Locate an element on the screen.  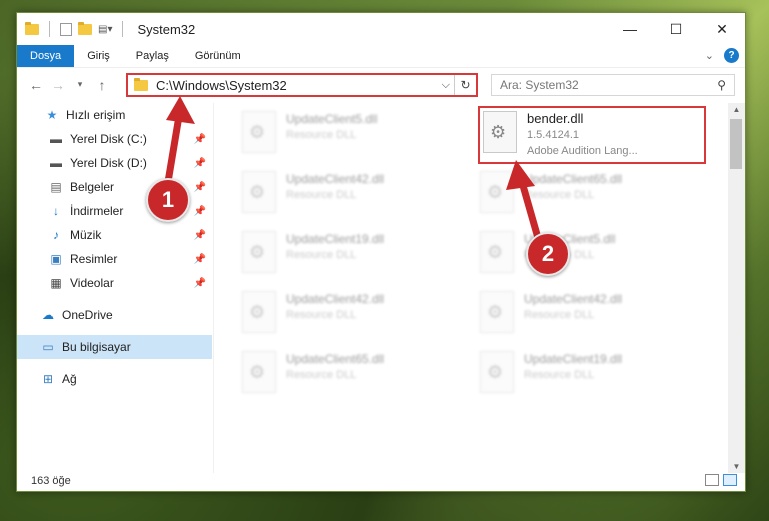
scrollbar-thumb is located at coordinates (736, 144).